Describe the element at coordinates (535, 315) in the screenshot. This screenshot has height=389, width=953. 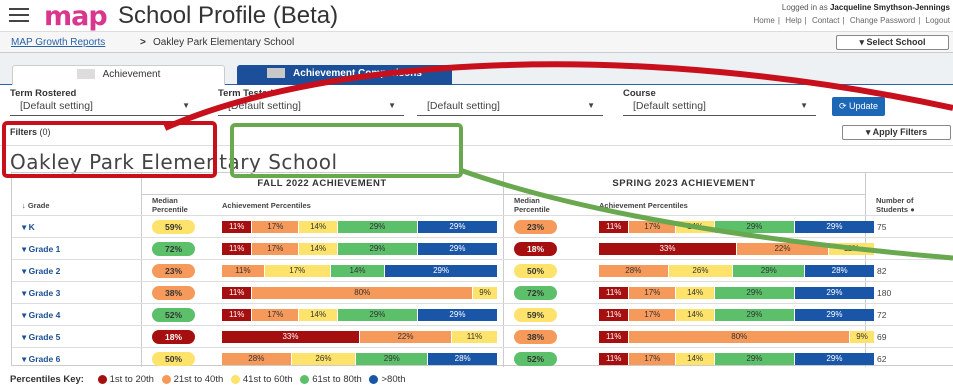
I see `spring-median-pill: 59%` at that location.